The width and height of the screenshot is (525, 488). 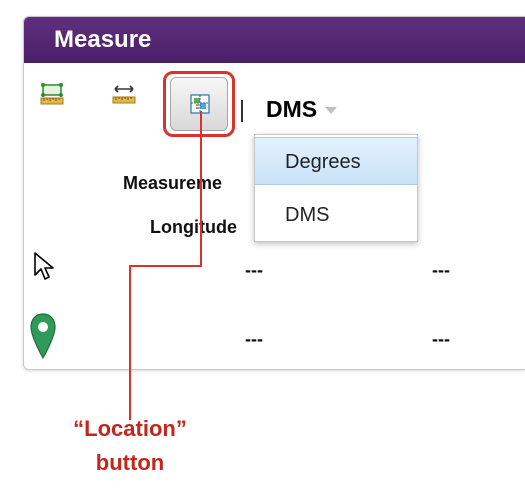 What do you see at coordinates (254, 270) in the screenshot?
I see `row1-longitude: ---` at bounding box center [254, 270].